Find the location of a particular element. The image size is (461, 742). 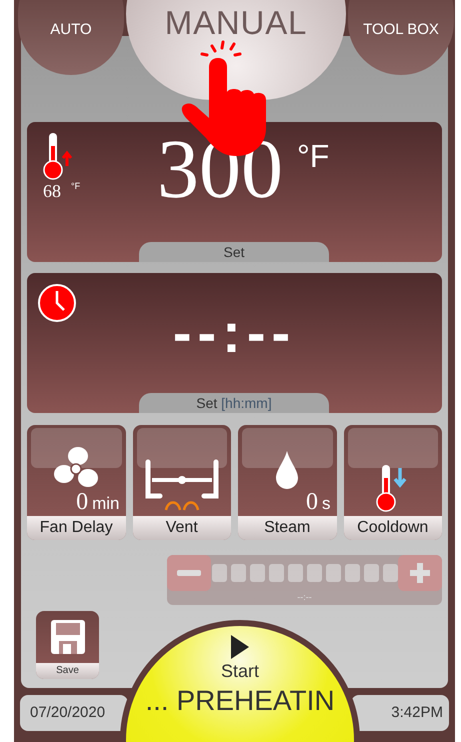

option-label: Steam is located at coordinates (287, 528).